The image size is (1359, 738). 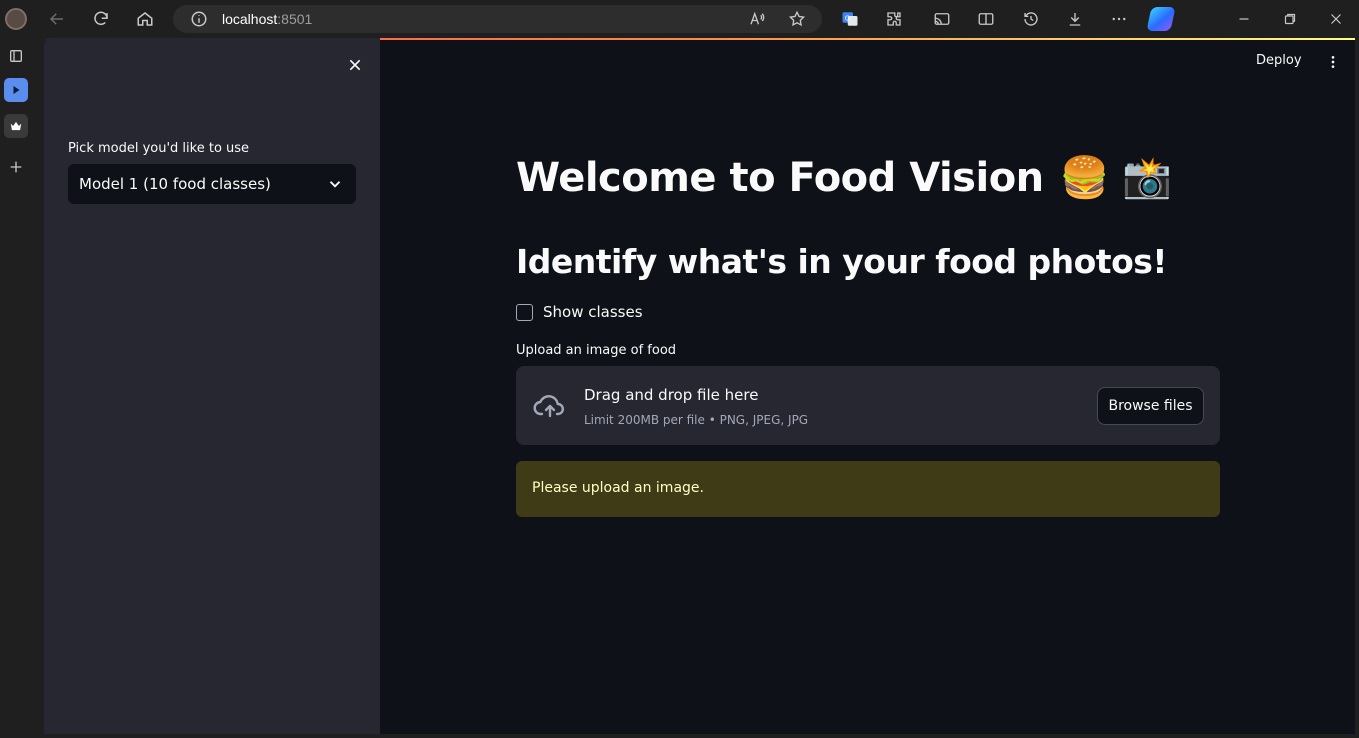 I want to click on window-right-edge, so click(x=1357, y=388).